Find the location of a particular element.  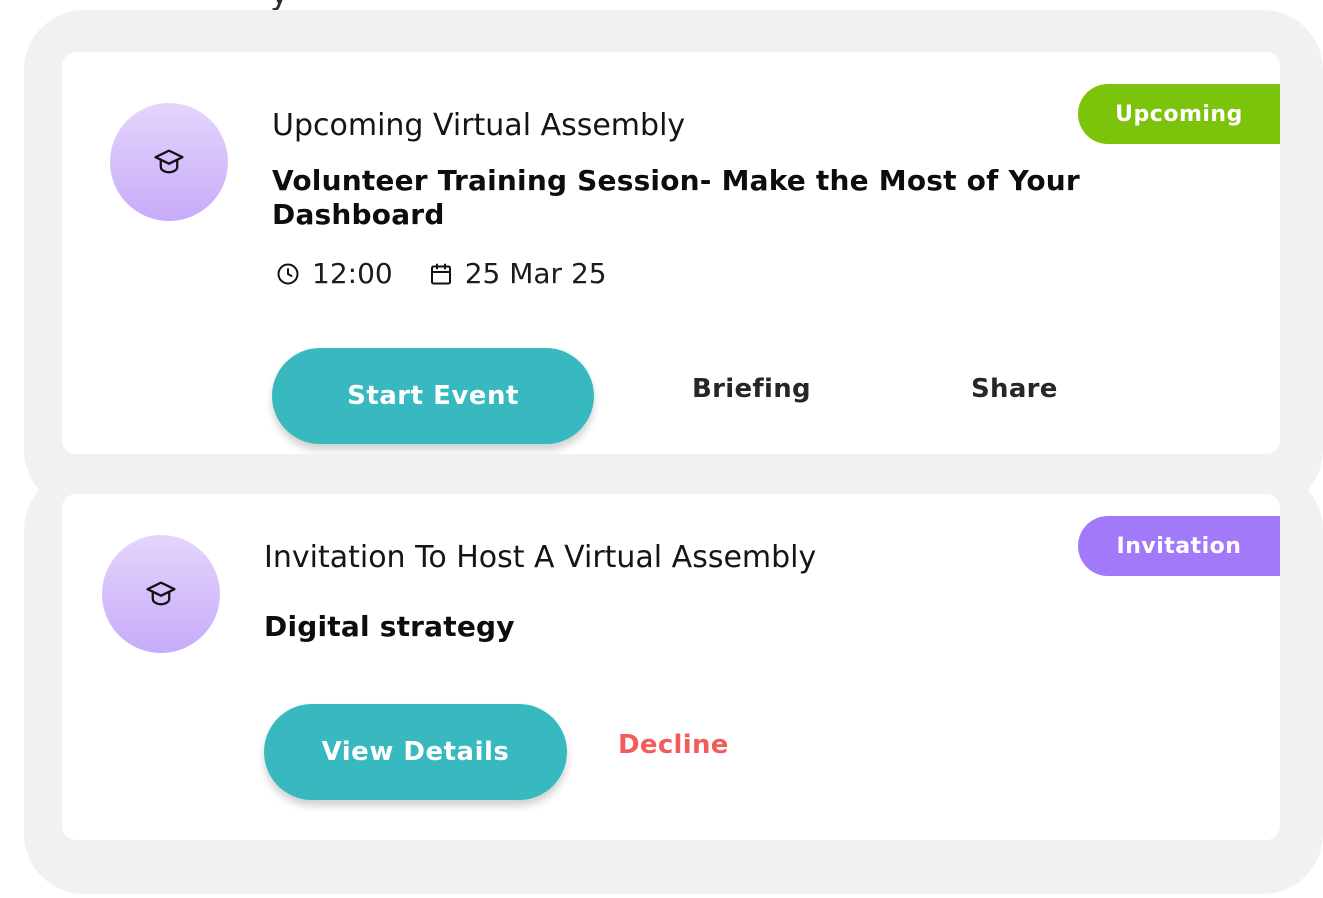

calendar-icon is located at coordinates (440, 273).